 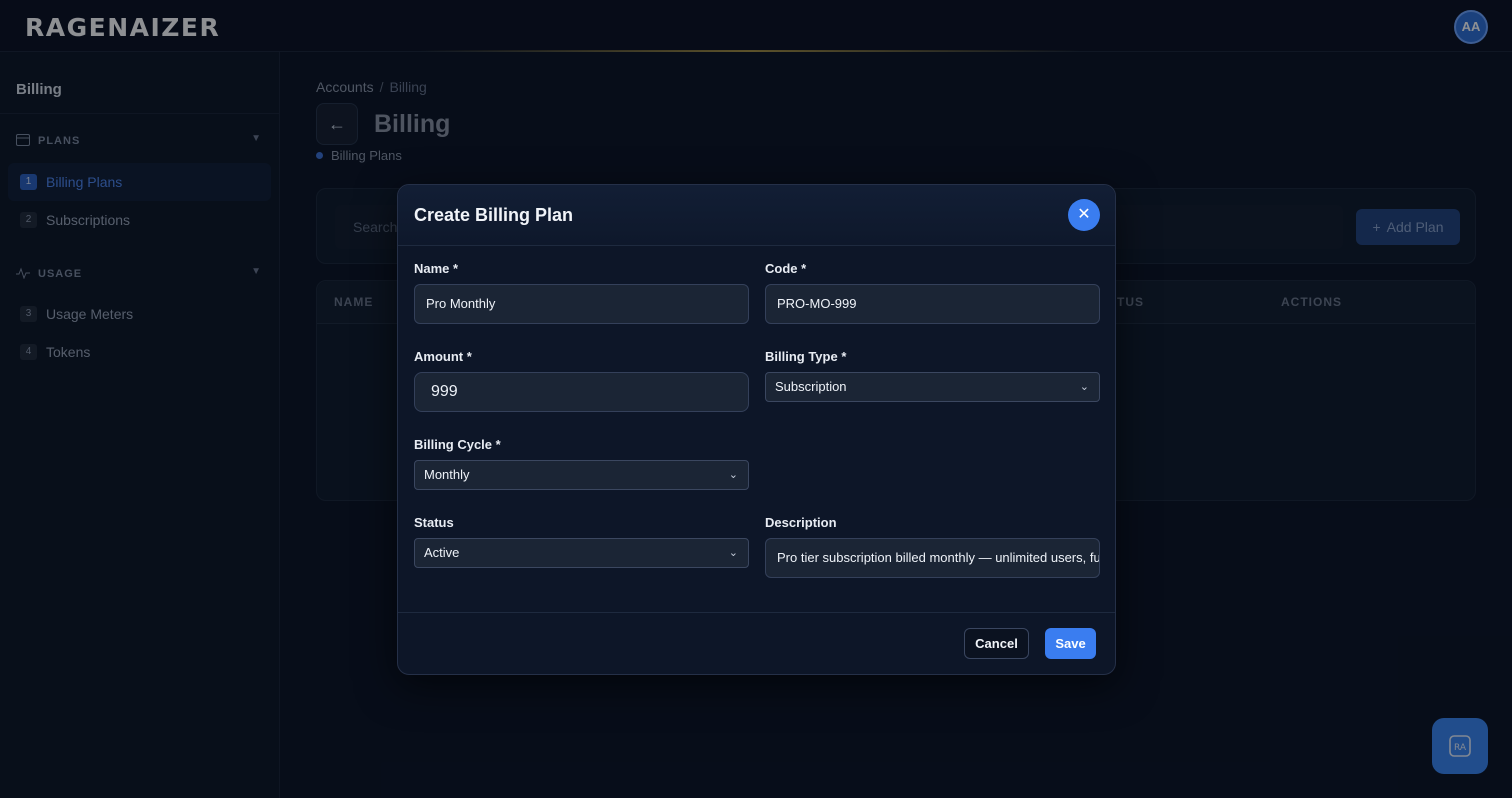 I want to click on save-button: Save, so click(x=1070, y=643).